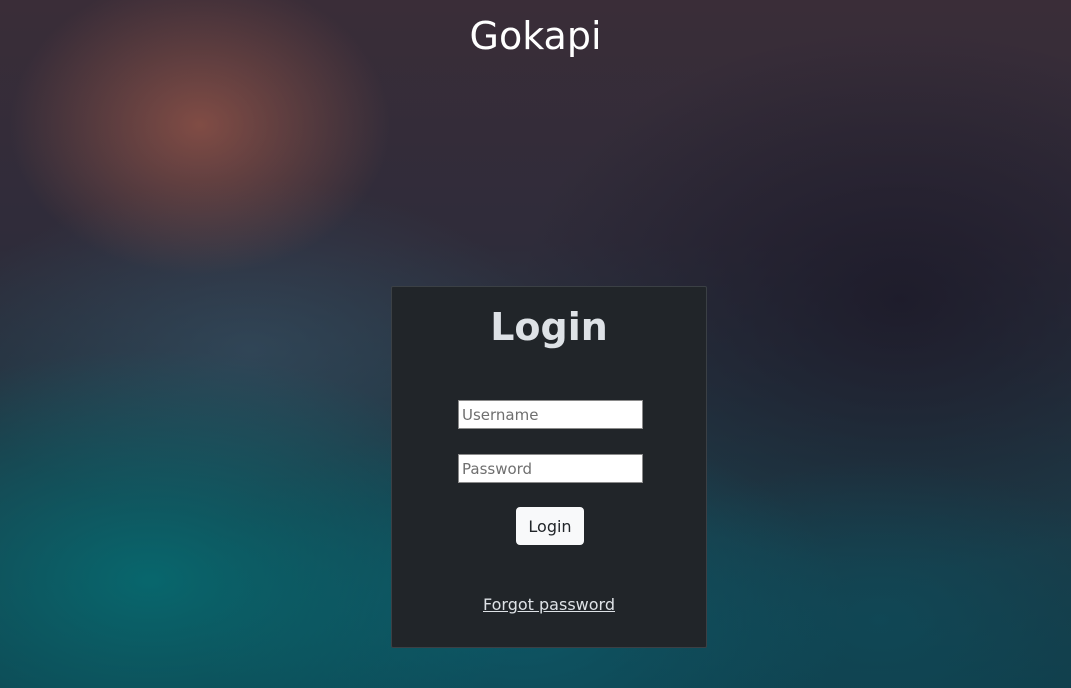 The height and width of the screenshot is (688, 1071). Describe the element at coordinates (549, 327) in the screenshot. I see `login-heading: Login` at that location.